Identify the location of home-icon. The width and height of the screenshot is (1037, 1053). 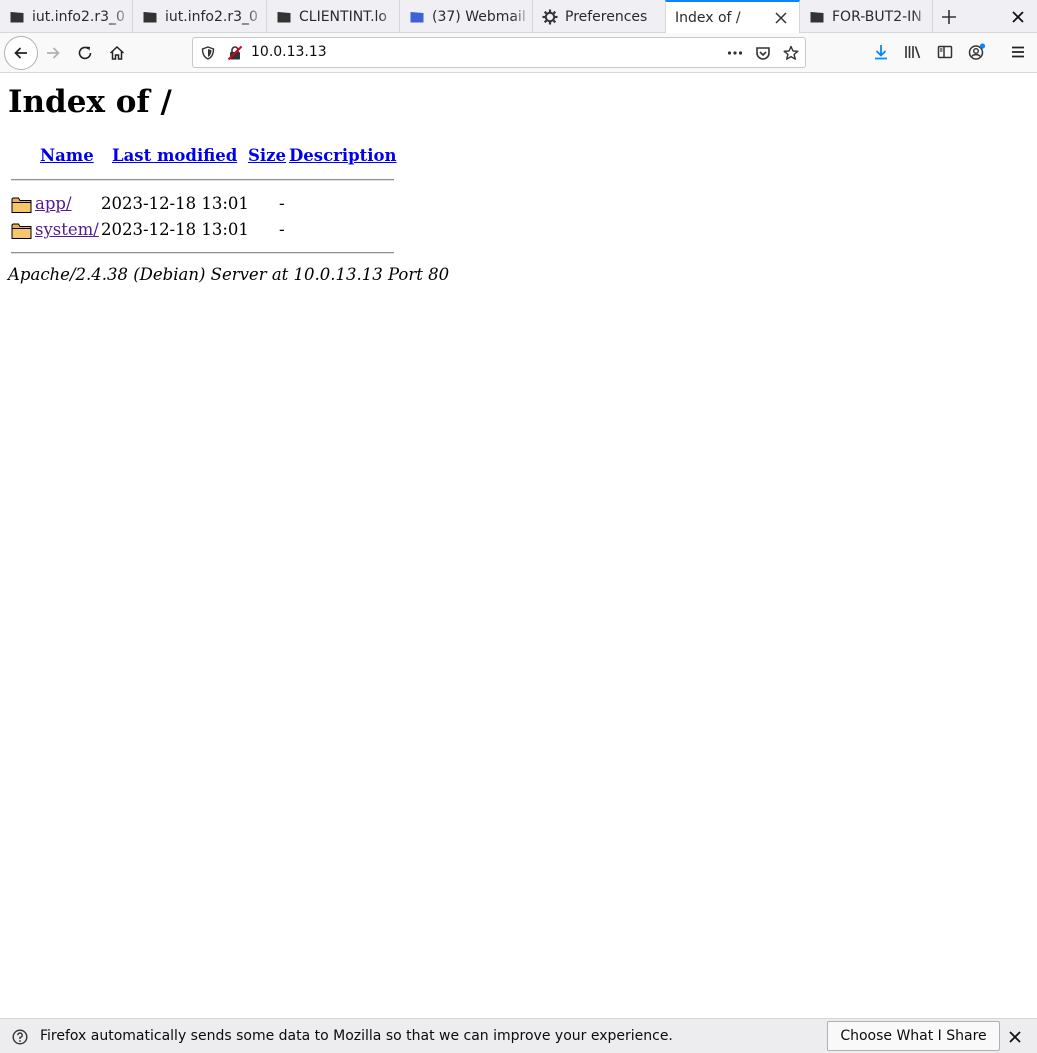
(117, 52).